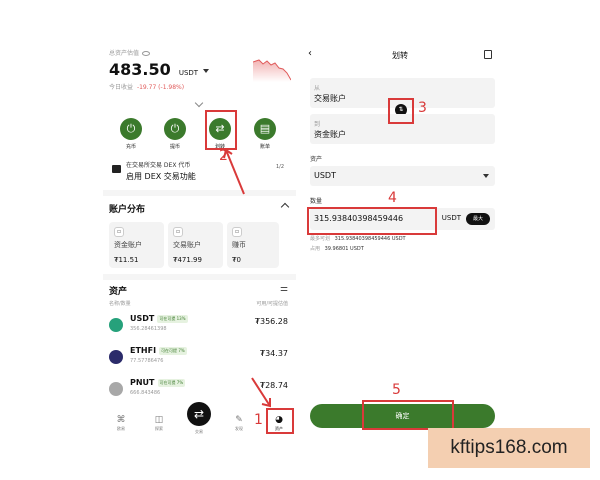  Describe the element at coordinates (199, 171) in the screenshot. I see `dex-banner: 在交易所交易 DEX 代币 启用 DEX 交易功能 1/2` at that location.